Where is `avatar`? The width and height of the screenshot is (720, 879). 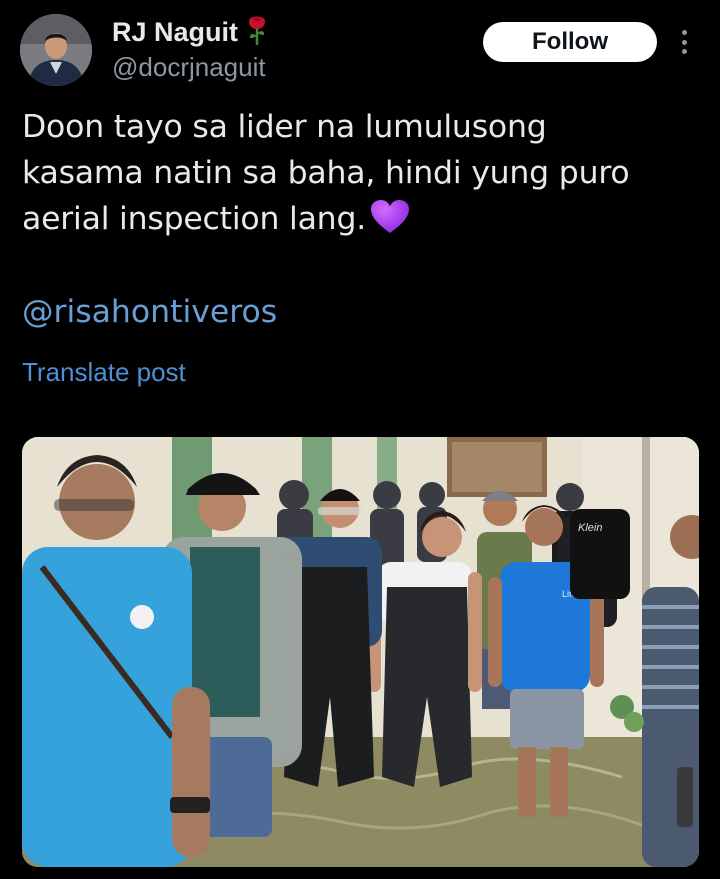 avatar is located at coordinates (56, 50).